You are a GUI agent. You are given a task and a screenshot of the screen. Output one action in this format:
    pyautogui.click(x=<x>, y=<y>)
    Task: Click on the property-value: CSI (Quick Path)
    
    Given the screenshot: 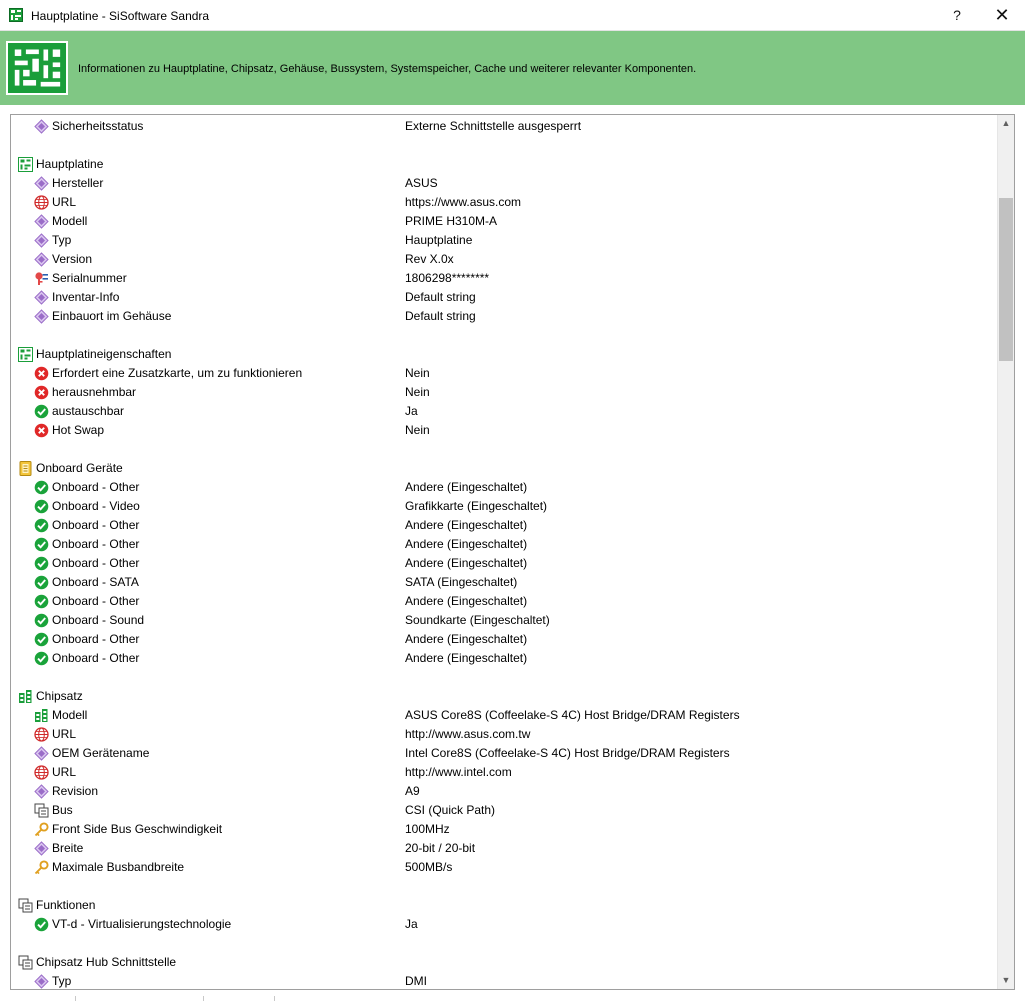 What is the action you would take?
    pyautogui.click(x=450, y=810)
    